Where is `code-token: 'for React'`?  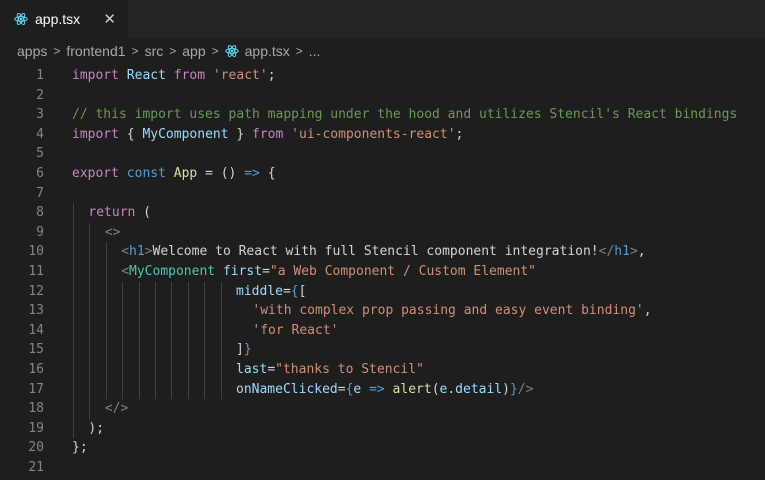
code-token: 'for React' is located at coordinates (295, 330).